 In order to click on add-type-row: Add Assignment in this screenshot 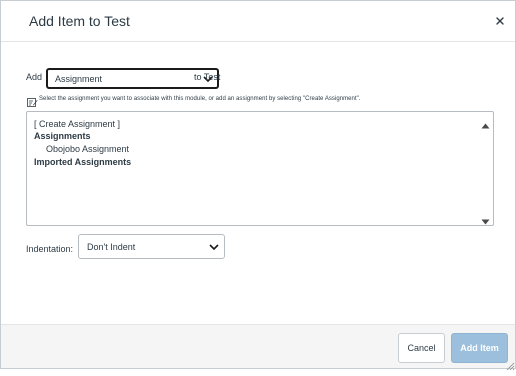, I will do `click(266, 79)`.